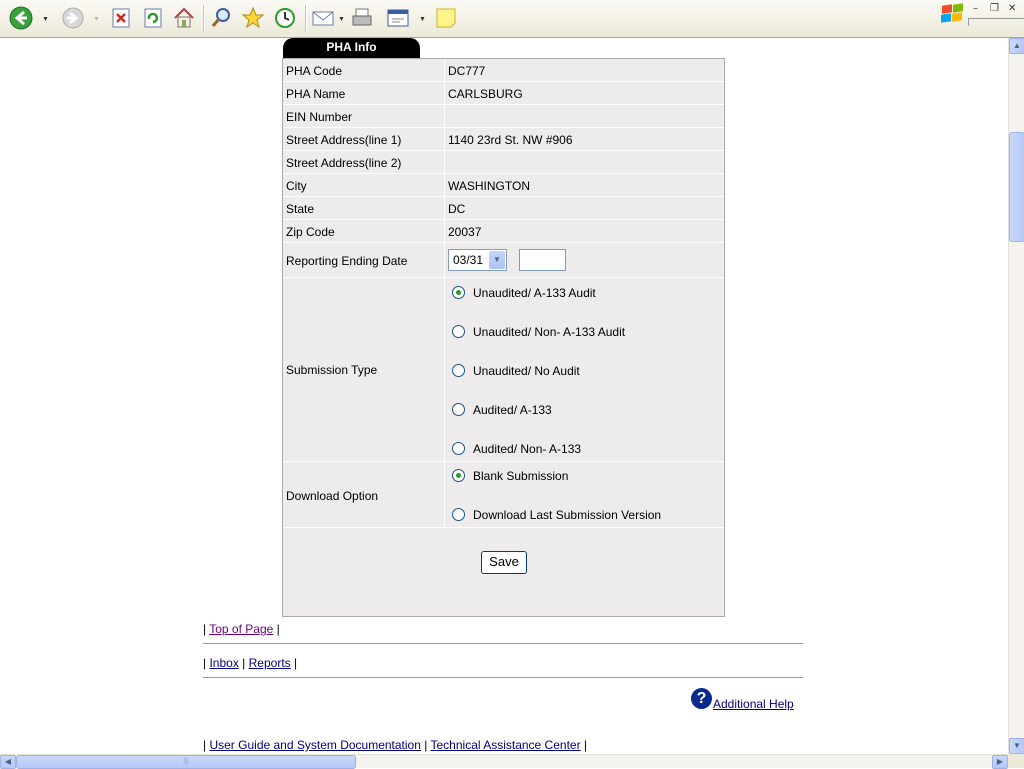  What do you see at coordinates (567, 515) in the screenshot?
I see `download-option-option-label: Download Last Submission Version` at bounding box center [567, 515].